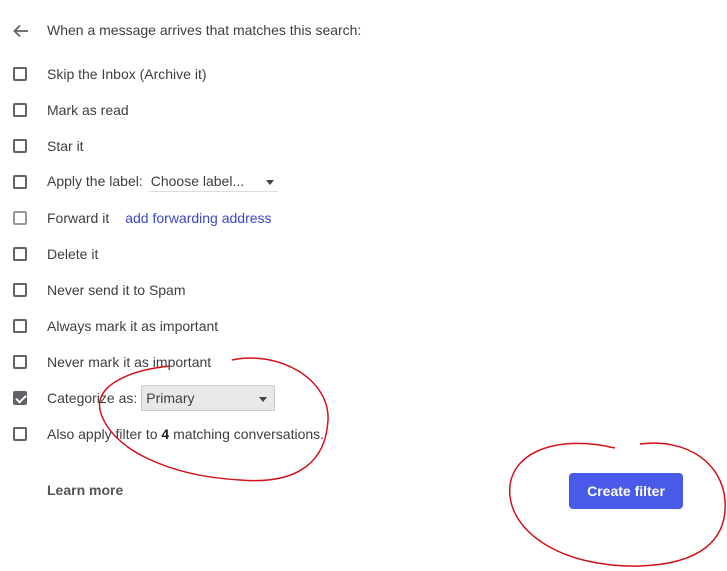 Image resolution: width=727 pixels, height=571 pixels. I want to click on checkbox-forward, so click(20, 218).